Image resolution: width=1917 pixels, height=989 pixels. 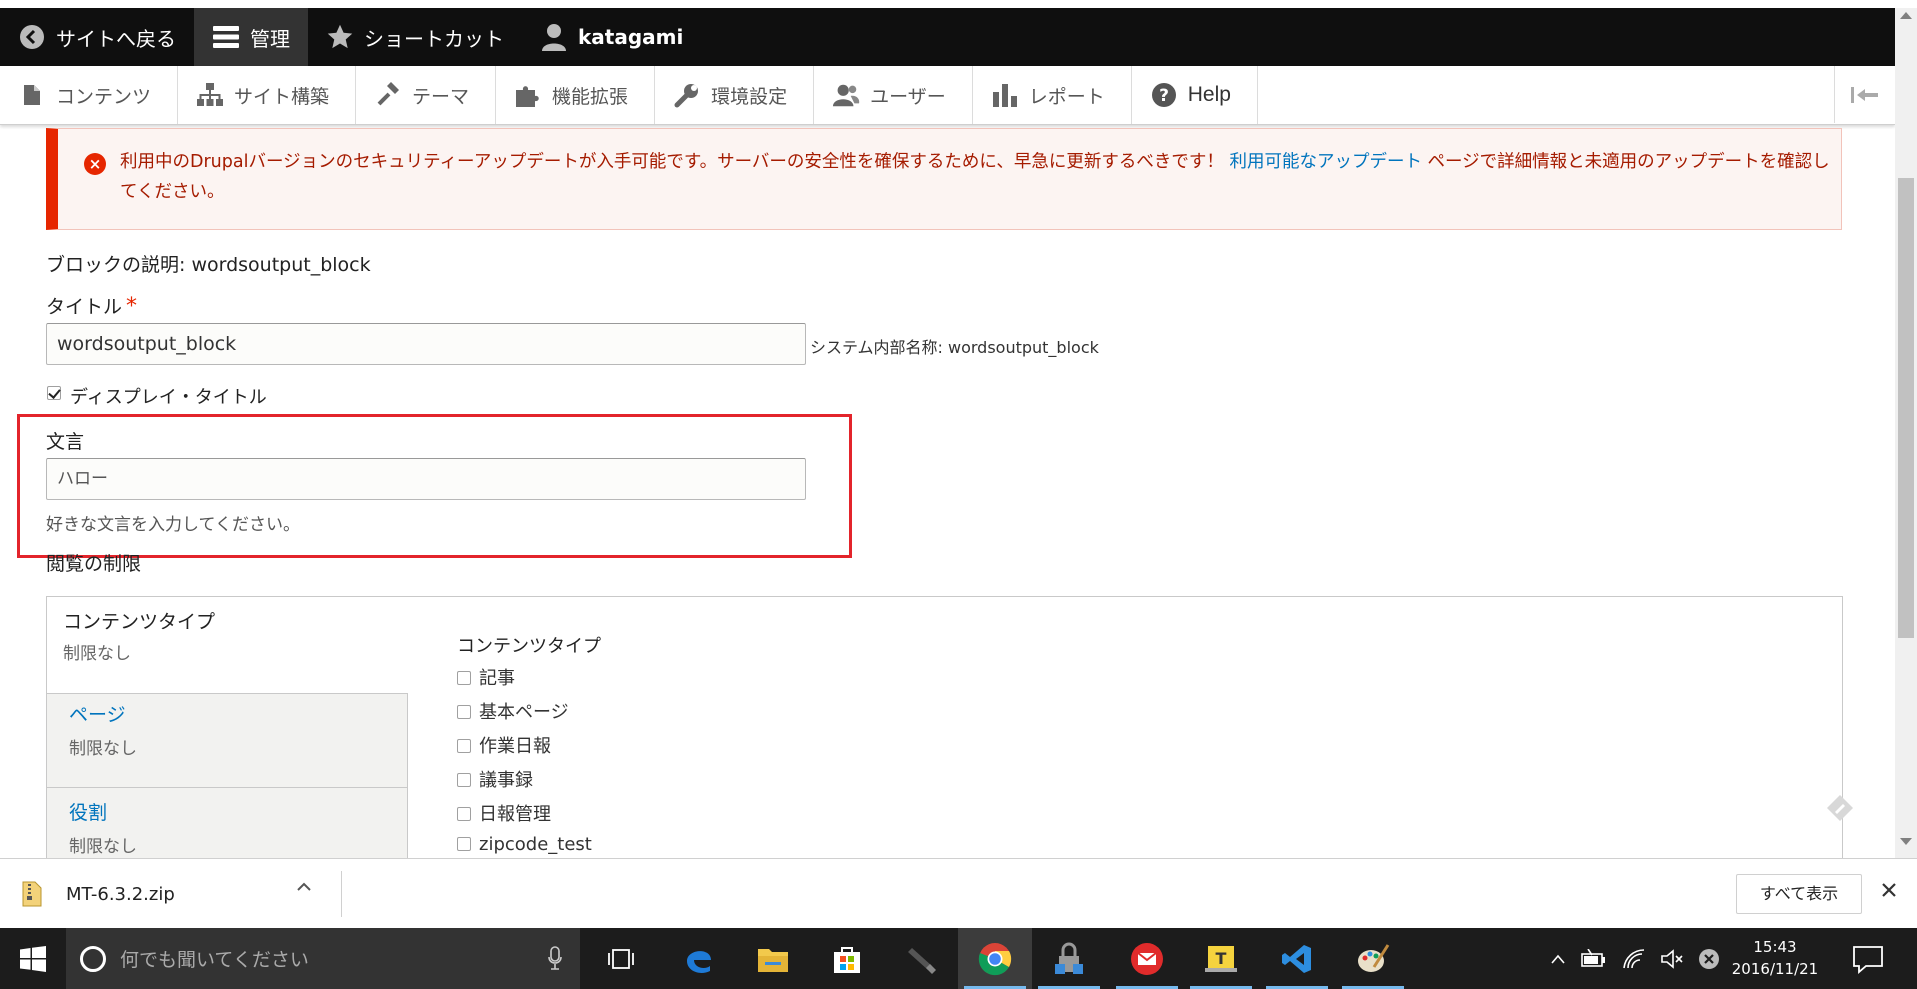 I want to click on tray-item-appearance: テーマ, so click(x=426, y=95).